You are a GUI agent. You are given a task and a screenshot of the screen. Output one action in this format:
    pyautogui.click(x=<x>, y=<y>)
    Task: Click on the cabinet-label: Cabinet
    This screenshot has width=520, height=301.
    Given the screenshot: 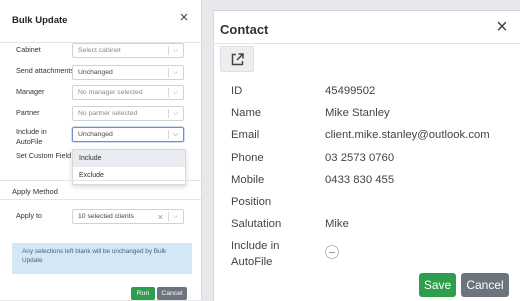 What is the action you would take?
    pyautogui.click(x=28, y=49)
    